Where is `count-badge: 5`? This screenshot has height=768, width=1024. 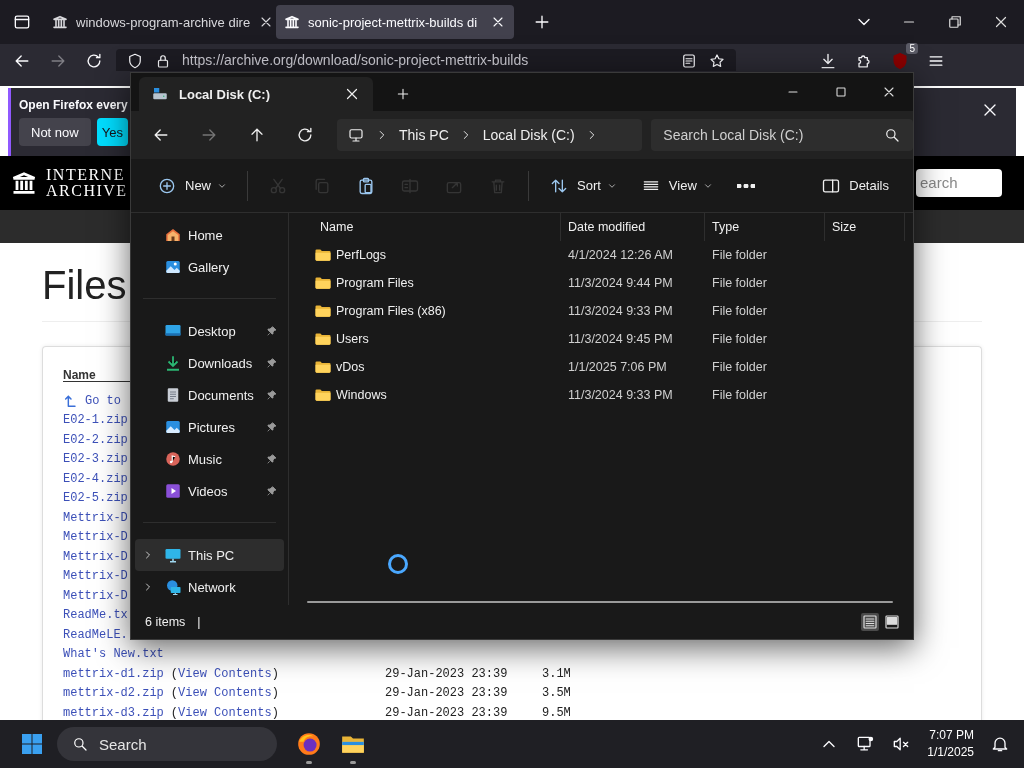
count-badge: 5 is located at coordinates (912, 48).